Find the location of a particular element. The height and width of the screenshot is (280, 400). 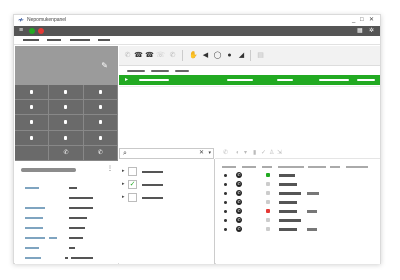

journal-export-icon: ⇲ is located at coordinates (279, 153).